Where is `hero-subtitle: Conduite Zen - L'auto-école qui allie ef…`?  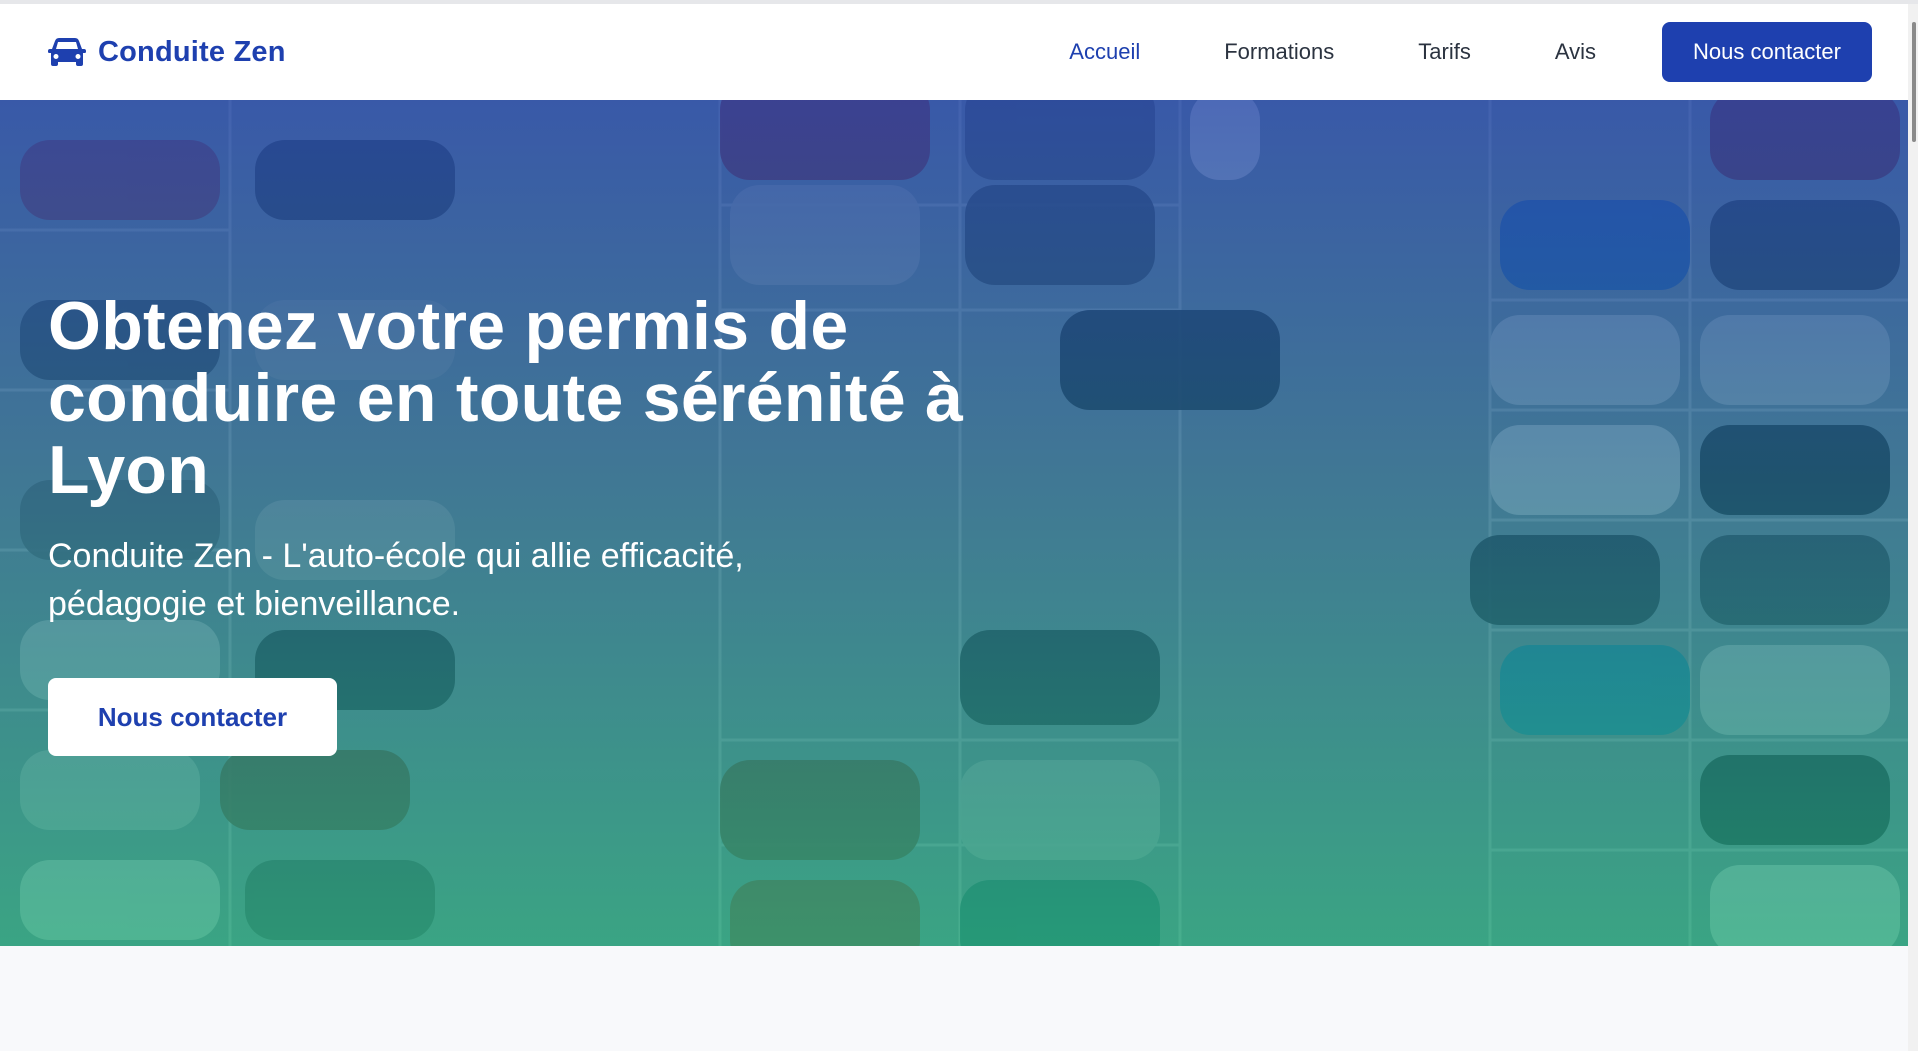 hero-subtitle: Conduite Zen - L'auto-école qui allie ef… is located at coordinates (396, 580).